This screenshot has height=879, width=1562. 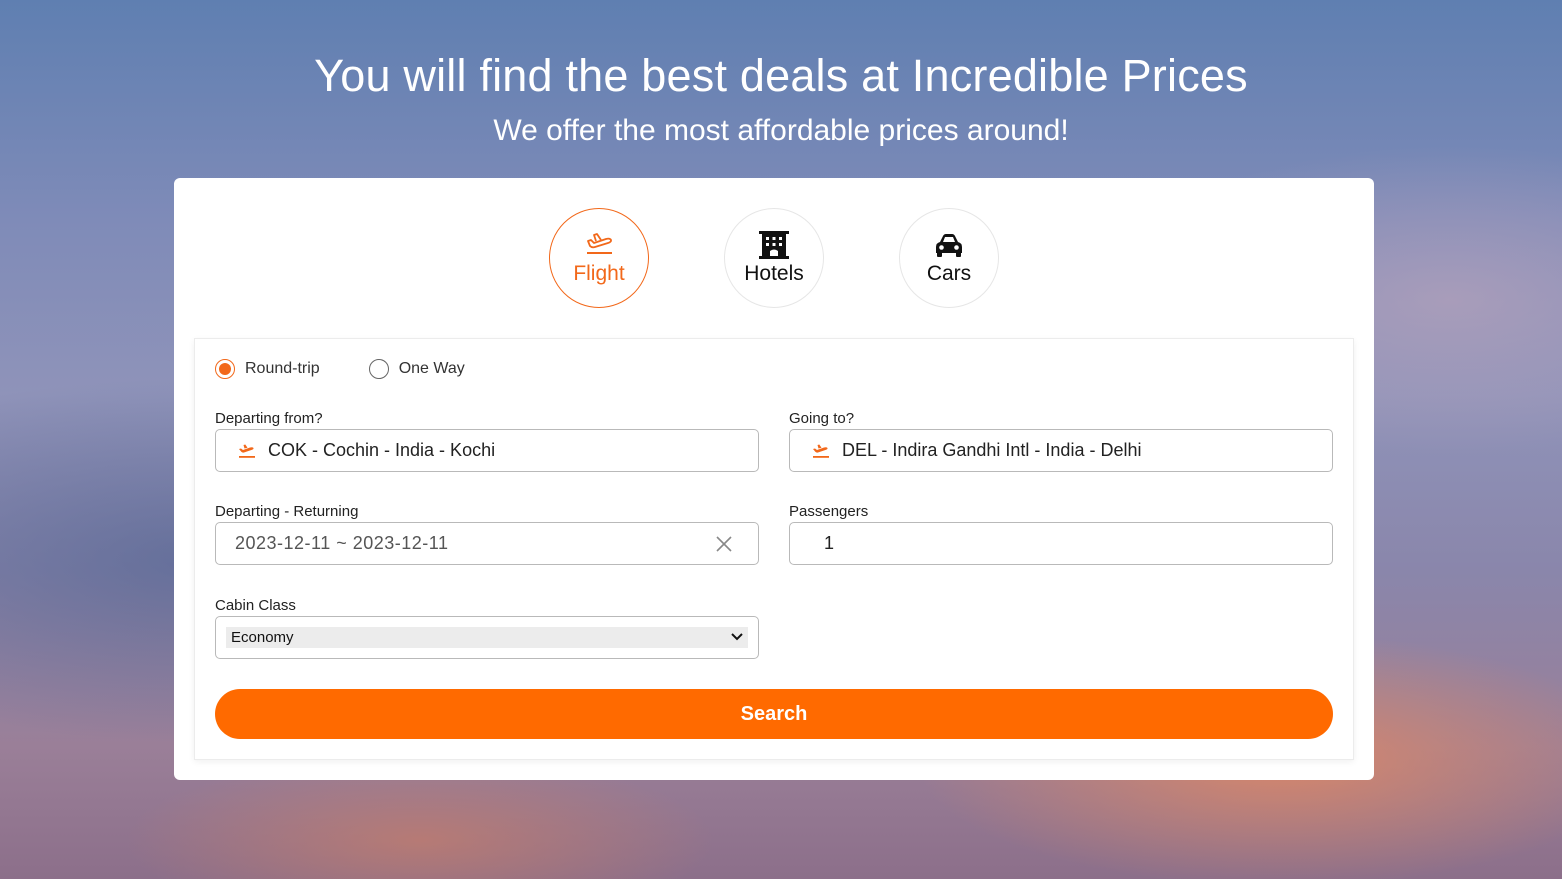 I want to click on one-way-label: One Way, so click(x=431, y=368).